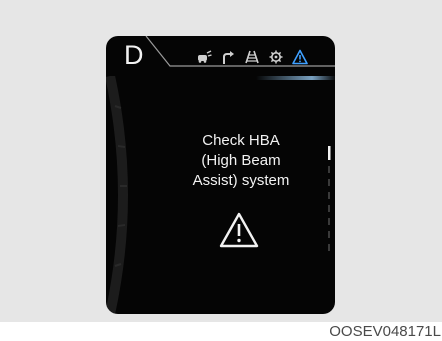 The image size is (442, 341). What do you see at coordinates (385, 331) in the screenshot?
I see `figure-caption: OOSEV048171L` at bounding box center [385, 331].